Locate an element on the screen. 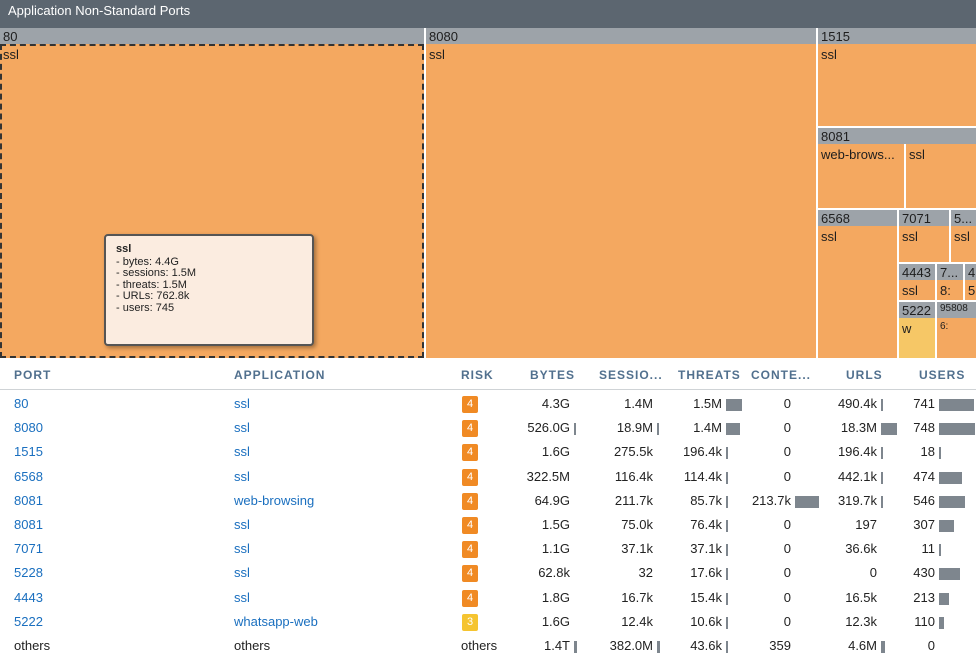  column-header-application: APPLICATION is located at coordinates (279, 375).